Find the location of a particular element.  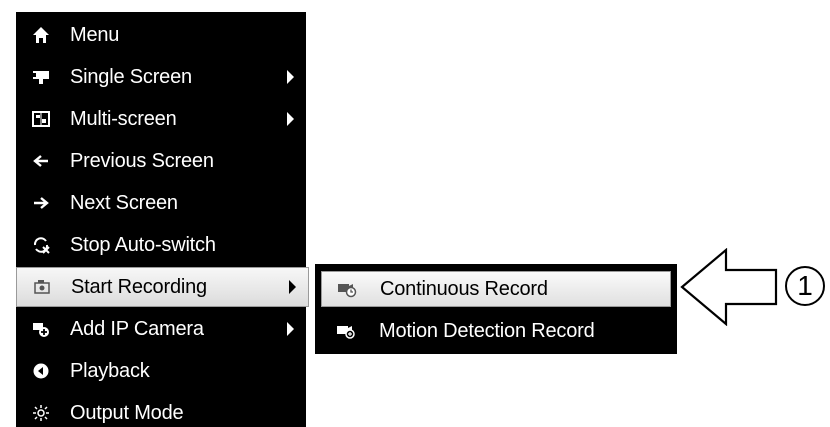

submenu-item-continuous-record: Continuous Record is located at coordinates (496, 289).